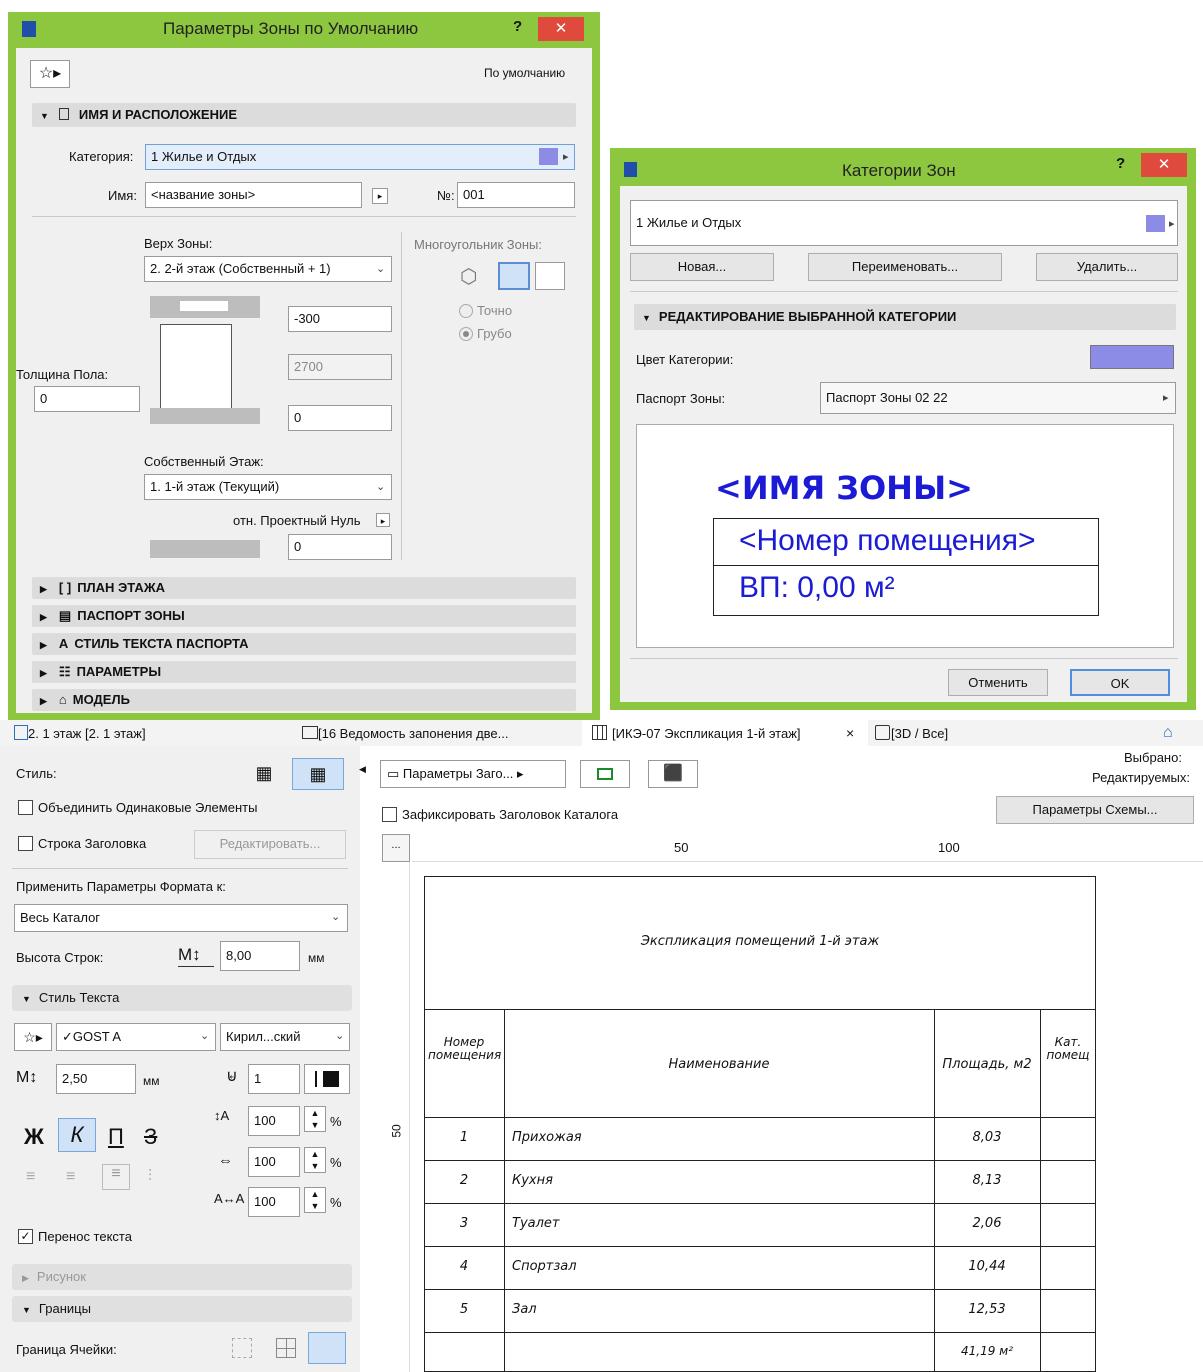  Describe the element at coordinates (904, 291) in the screenshot. I see `divider` at that location.